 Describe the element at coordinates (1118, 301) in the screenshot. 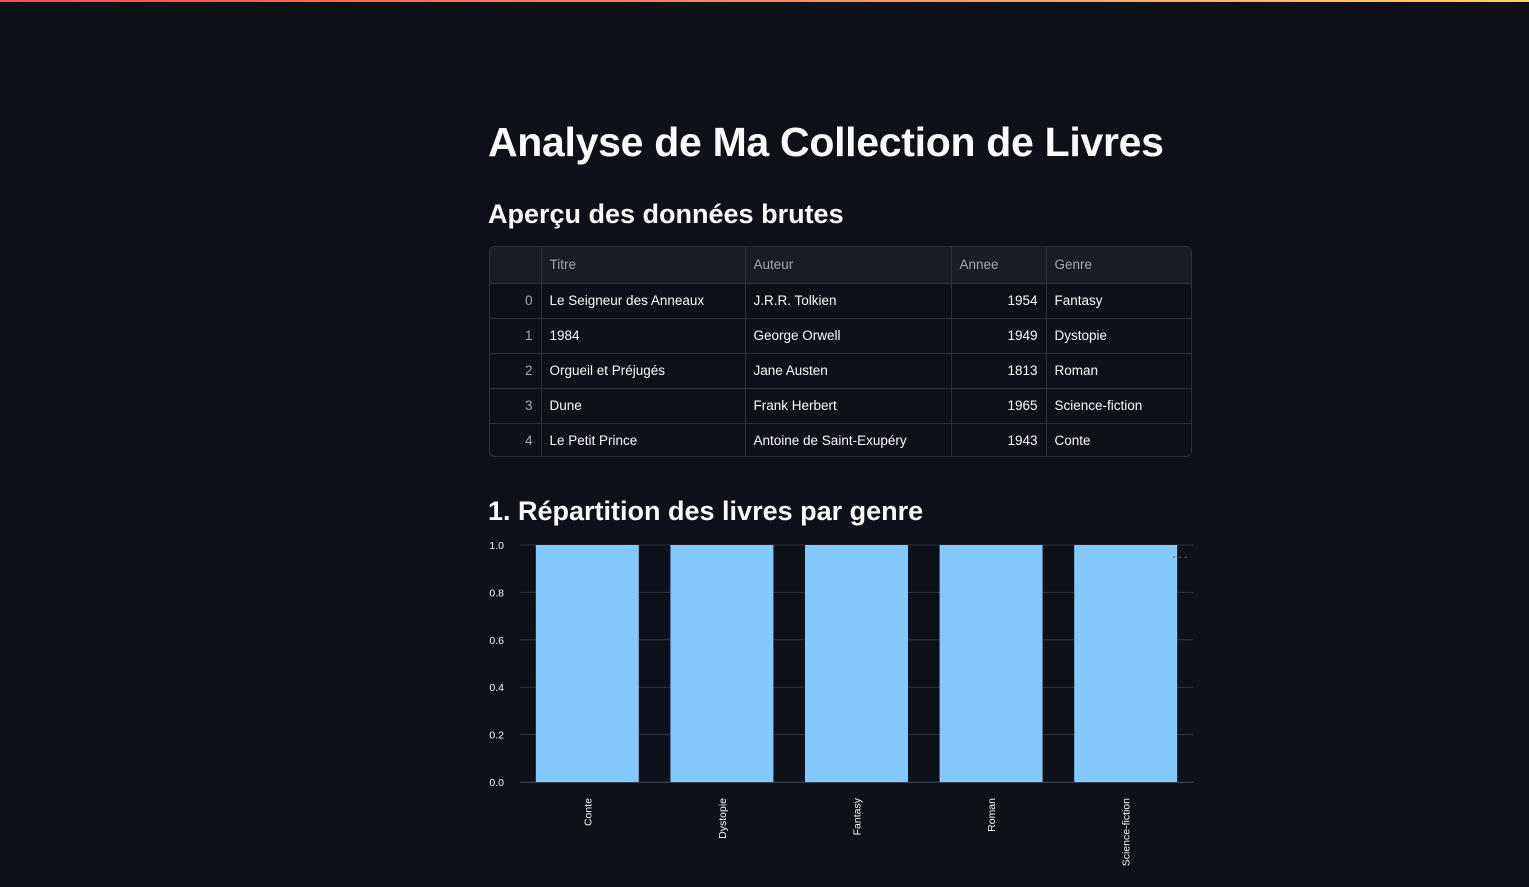

I see `cell-genre: Fantasy` at that location.